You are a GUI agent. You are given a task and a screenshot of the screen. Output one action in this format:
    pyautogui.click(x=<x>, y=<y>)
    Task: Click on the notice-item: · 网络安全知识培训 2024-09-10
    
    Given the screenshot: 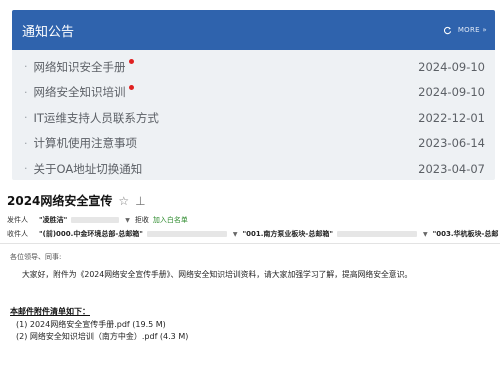 What is the action you would take?
    pyautogui.click(x=253, y=93)
    